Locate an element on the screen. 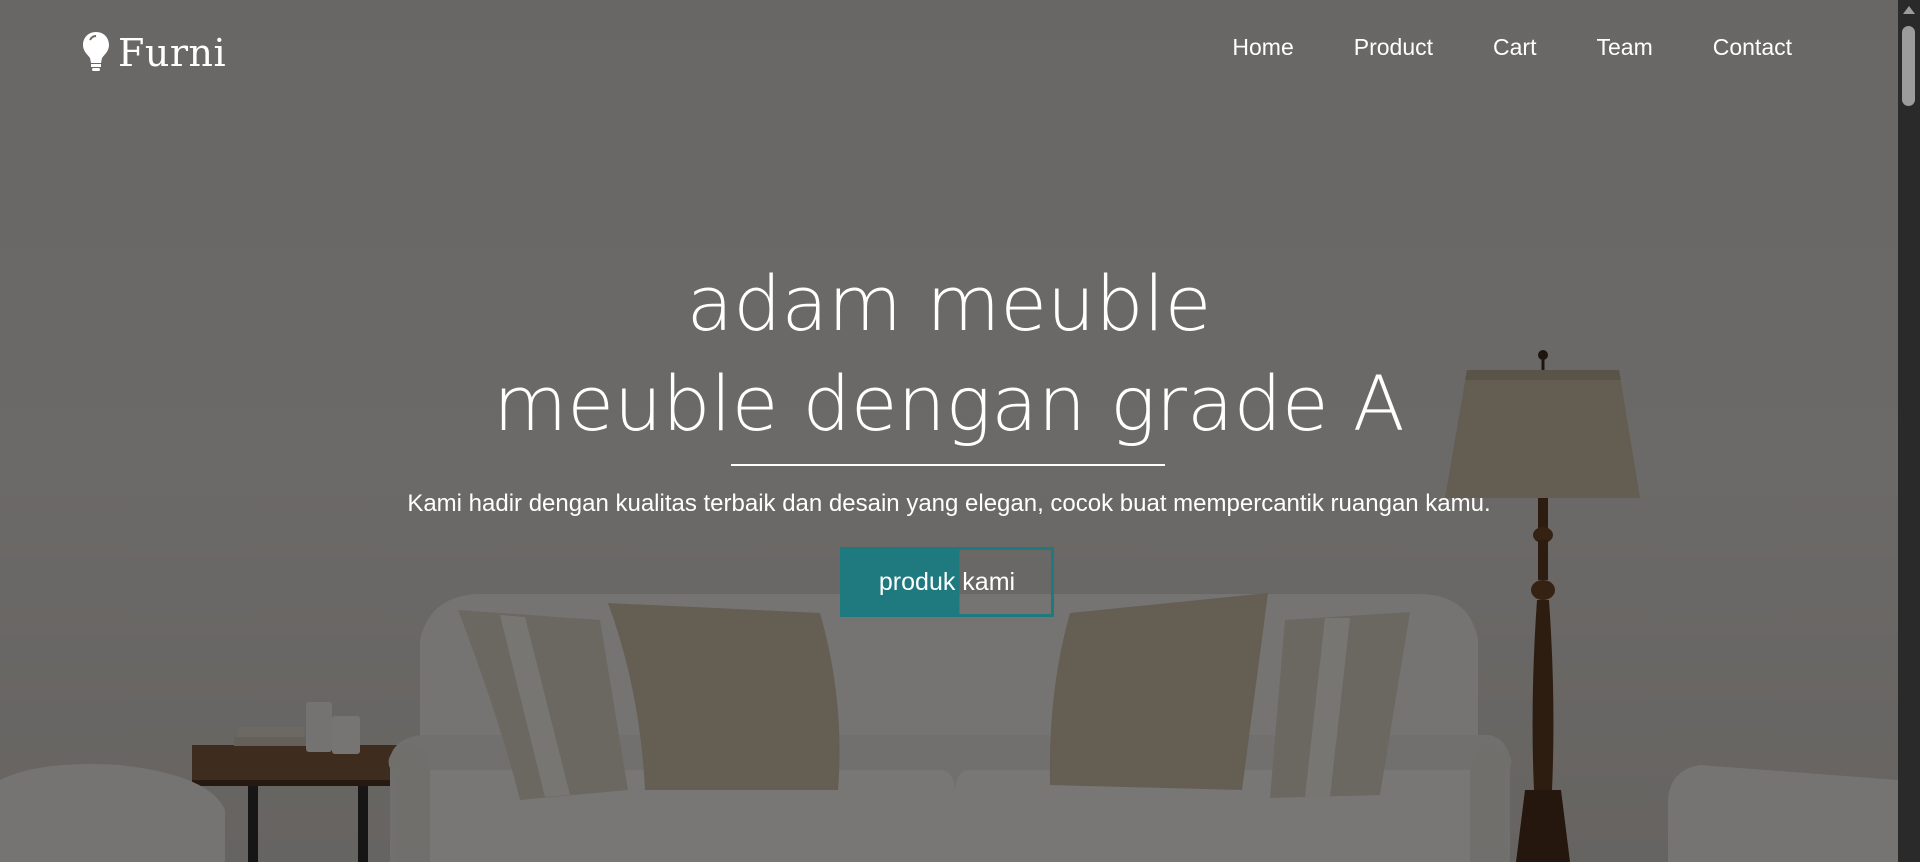  nav-links: Home Product Cart Team Contact is located at coordinates (1512, 47).